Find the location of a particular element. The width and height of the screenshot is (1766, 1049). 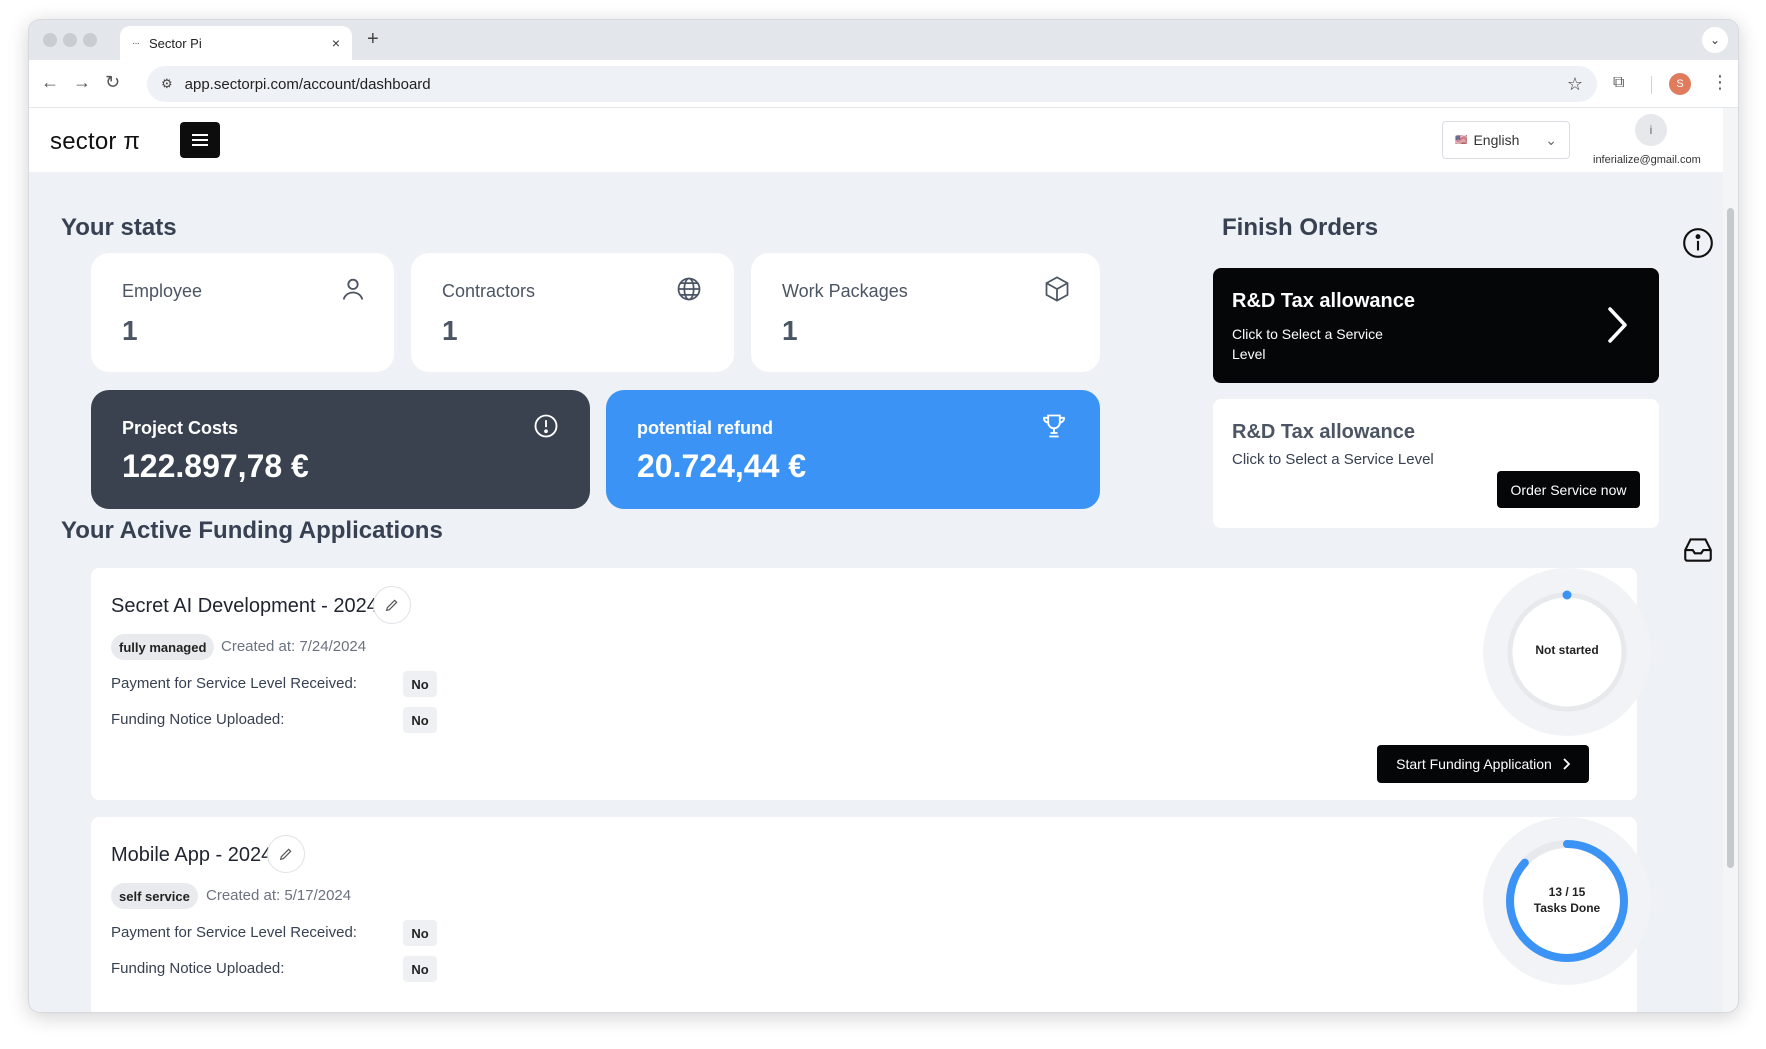

trophy-icon is located at coordinates (1054, 426).